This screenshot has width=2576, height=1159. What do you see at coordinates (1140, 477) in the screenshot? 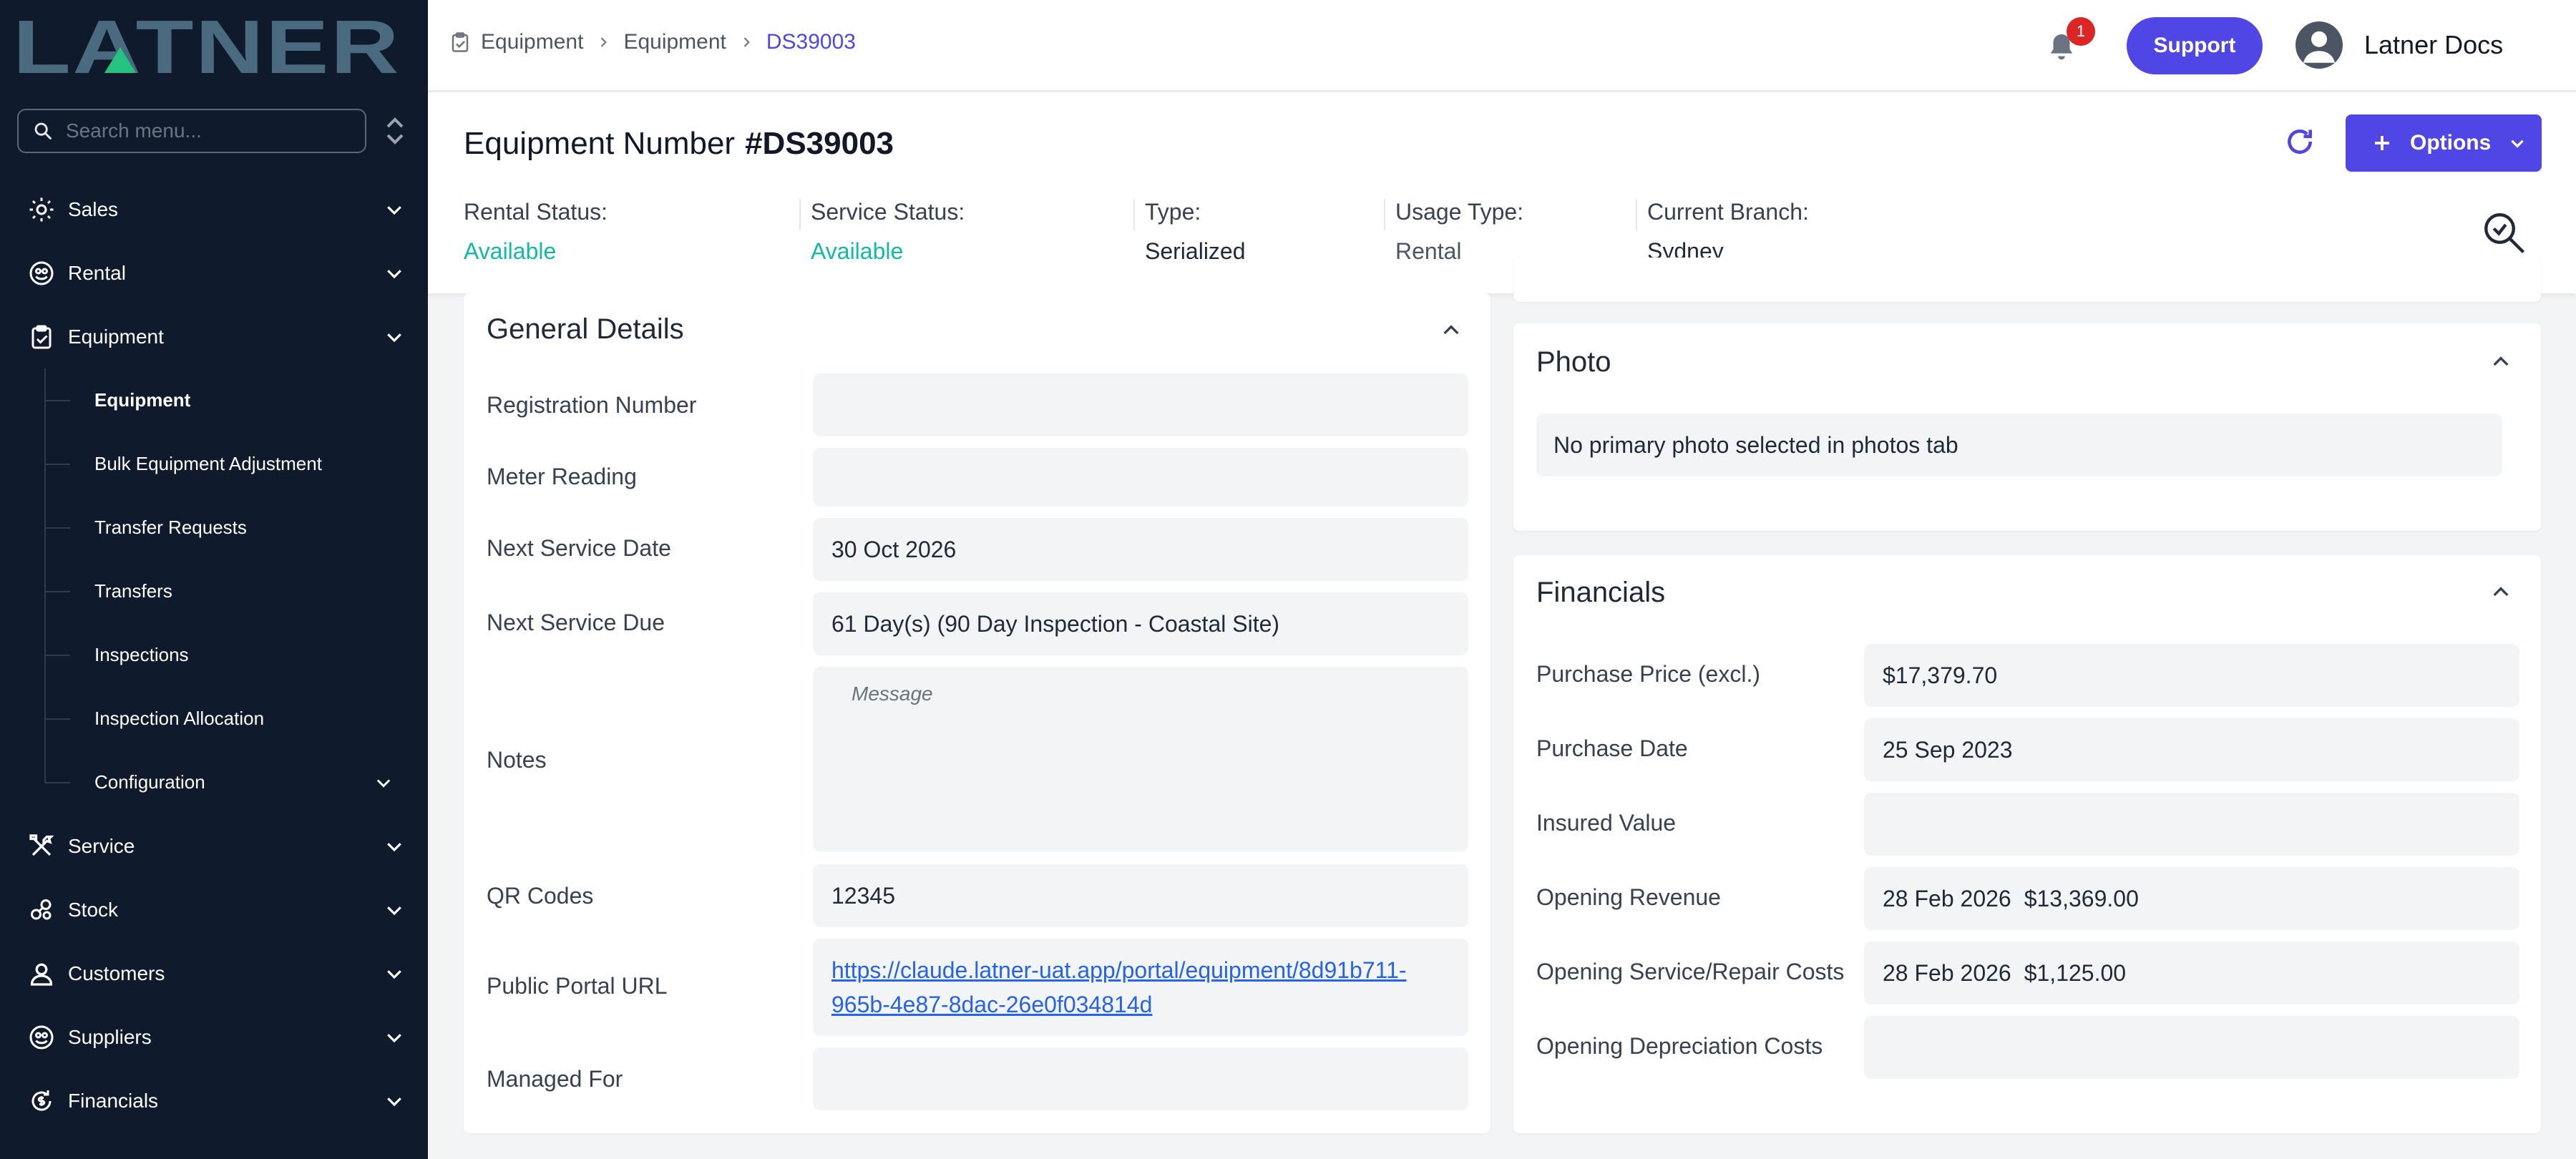
I see `meter-reading-field` at bounding box center [1140, 477].